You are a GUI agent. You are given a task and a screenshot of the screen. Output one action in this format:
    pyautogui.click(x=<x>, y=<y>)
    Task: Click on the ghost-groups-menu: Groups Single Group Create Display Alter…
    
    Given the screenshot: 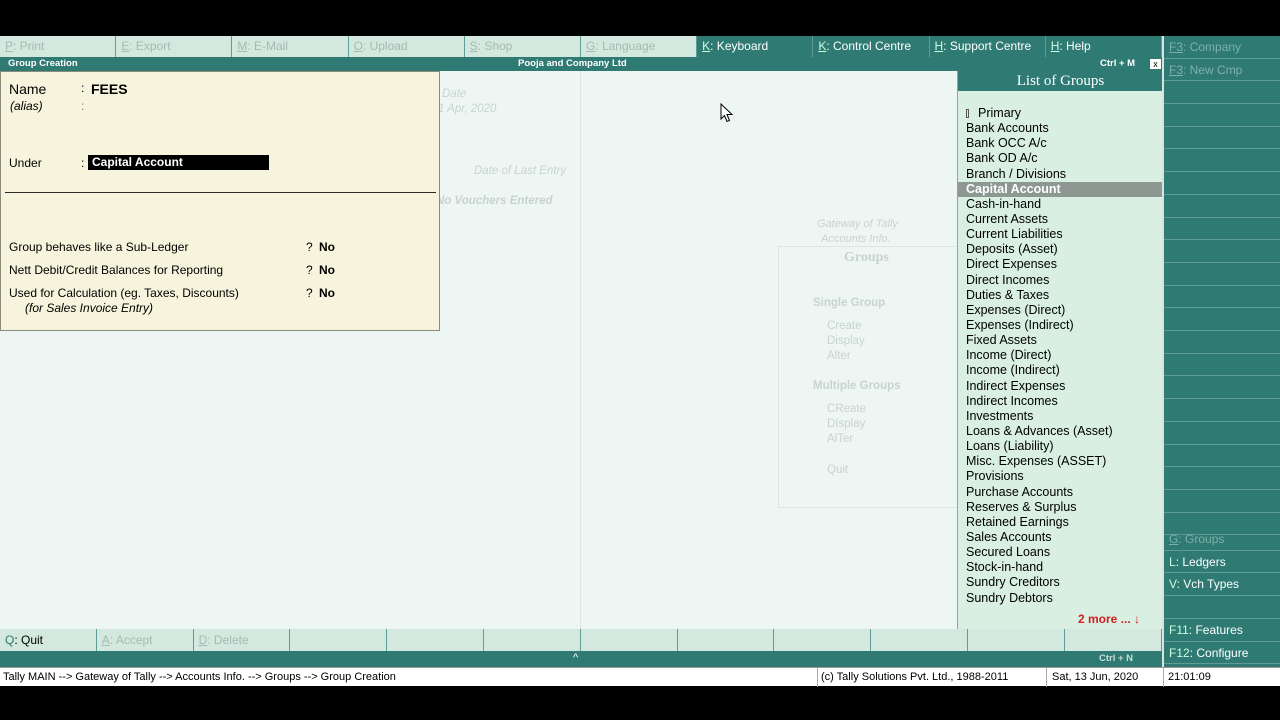 What is the action you would take?
    pyautogui.click(x=868, y=377)
    